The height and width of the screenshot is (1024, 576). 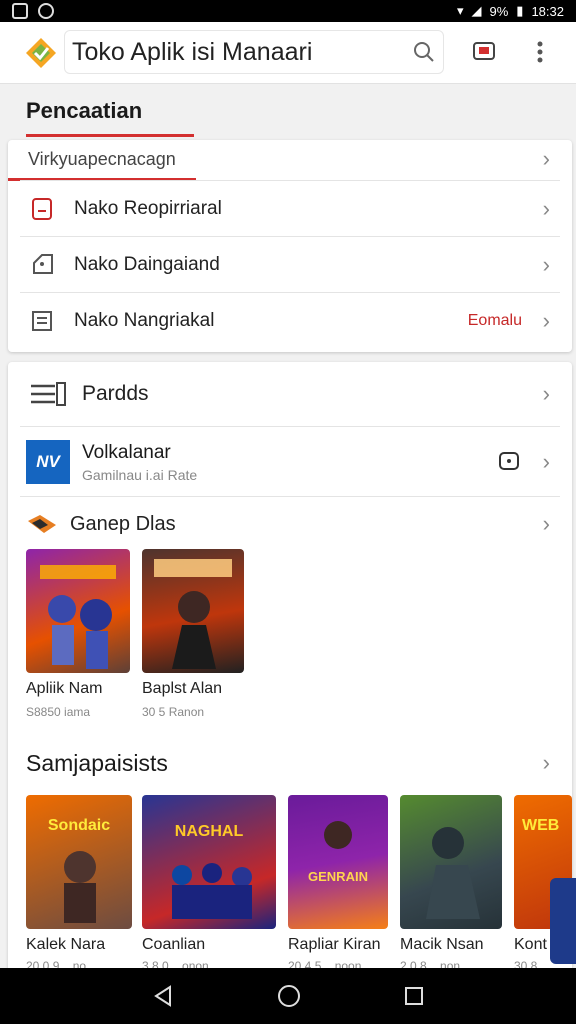 What do you see at coordinates (84, 110) in the screenshot?
I see `section-heading: Pencaatian` at bounding box center [84, 110].